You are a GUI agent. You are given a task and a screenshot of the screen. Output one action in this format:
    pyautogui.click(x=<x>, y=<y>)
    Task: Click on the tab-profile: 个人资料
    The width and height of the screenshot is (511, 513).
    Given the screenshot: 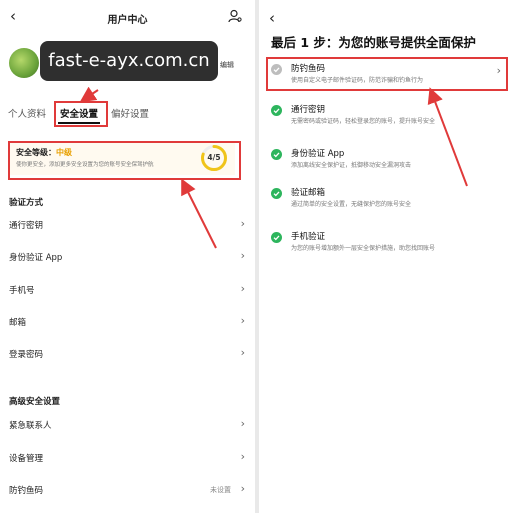 What is the action you would take?
    pyautogui.click(x=27, y=113)
    